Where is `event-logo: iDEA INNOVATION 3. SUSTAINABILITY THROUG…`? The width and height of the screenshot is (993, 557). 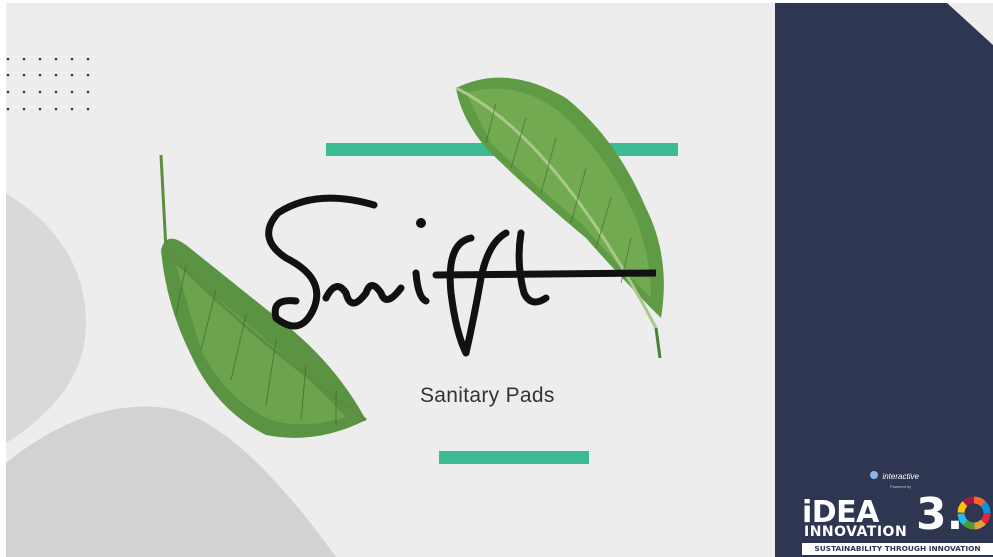
event-logo: iDEA INNOVATION 3. SUSTAINABILITY THROUG… is located at coordinates (894, 521).